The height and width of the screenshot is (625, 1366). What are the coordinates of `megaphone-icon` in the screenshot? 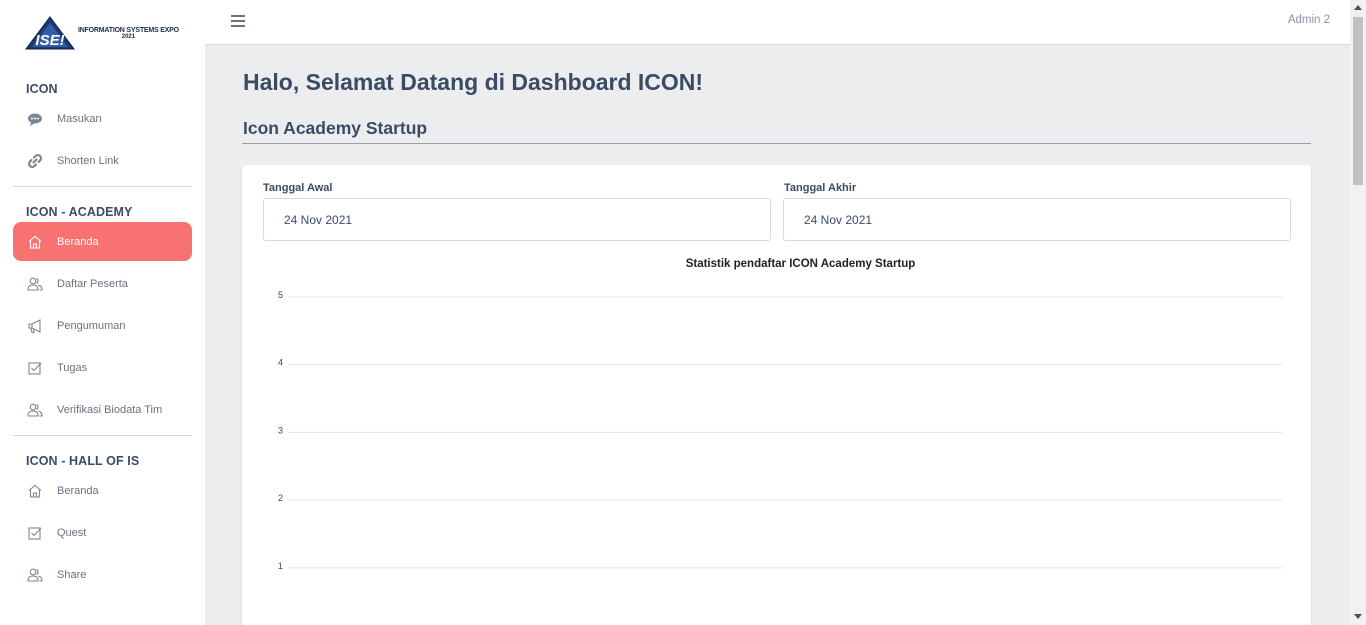 It's located at (35, 326).